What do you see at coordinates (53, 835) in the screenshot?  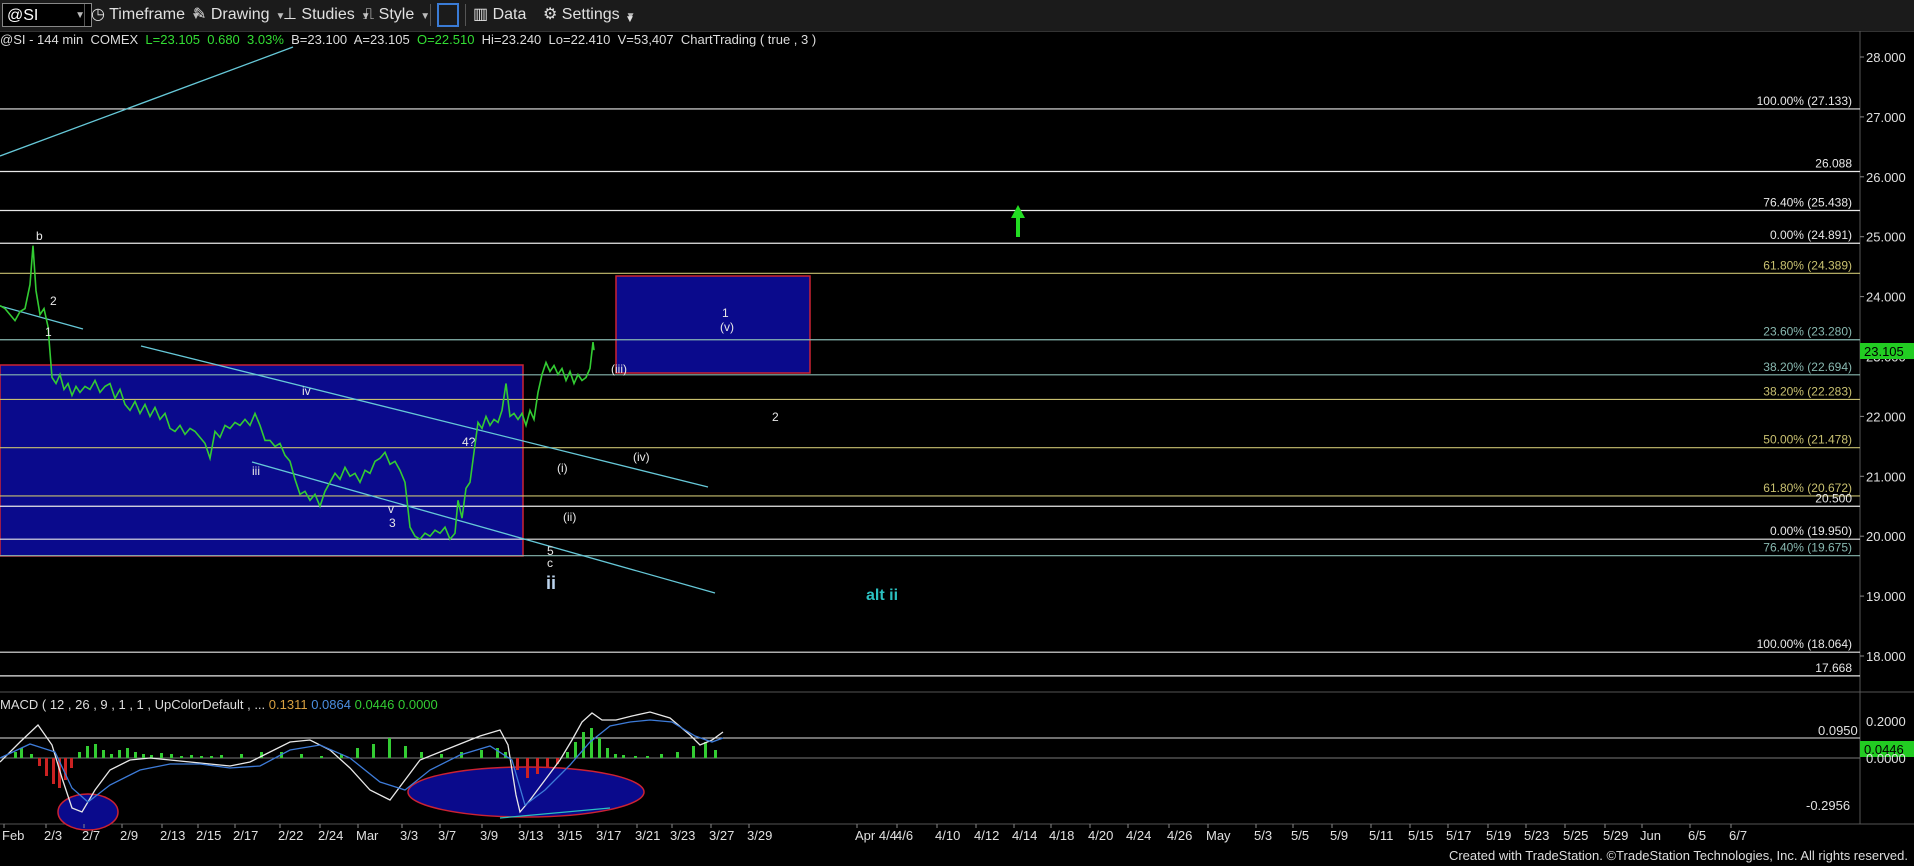 I see `time-tick-label: 2/3` at bounding box center [53, 835].